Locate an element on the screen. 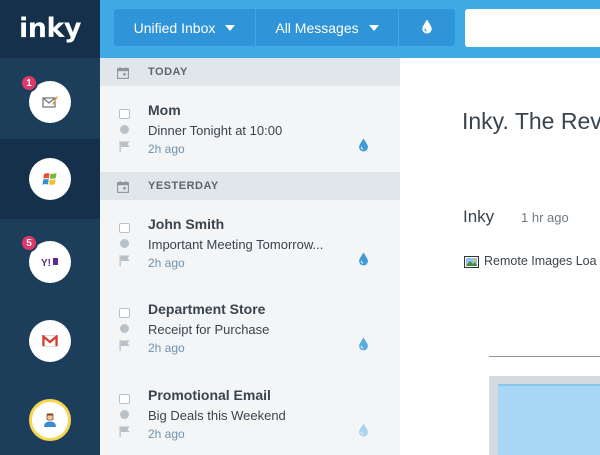  relevance-filter-button is located at coordinates (427, 27).